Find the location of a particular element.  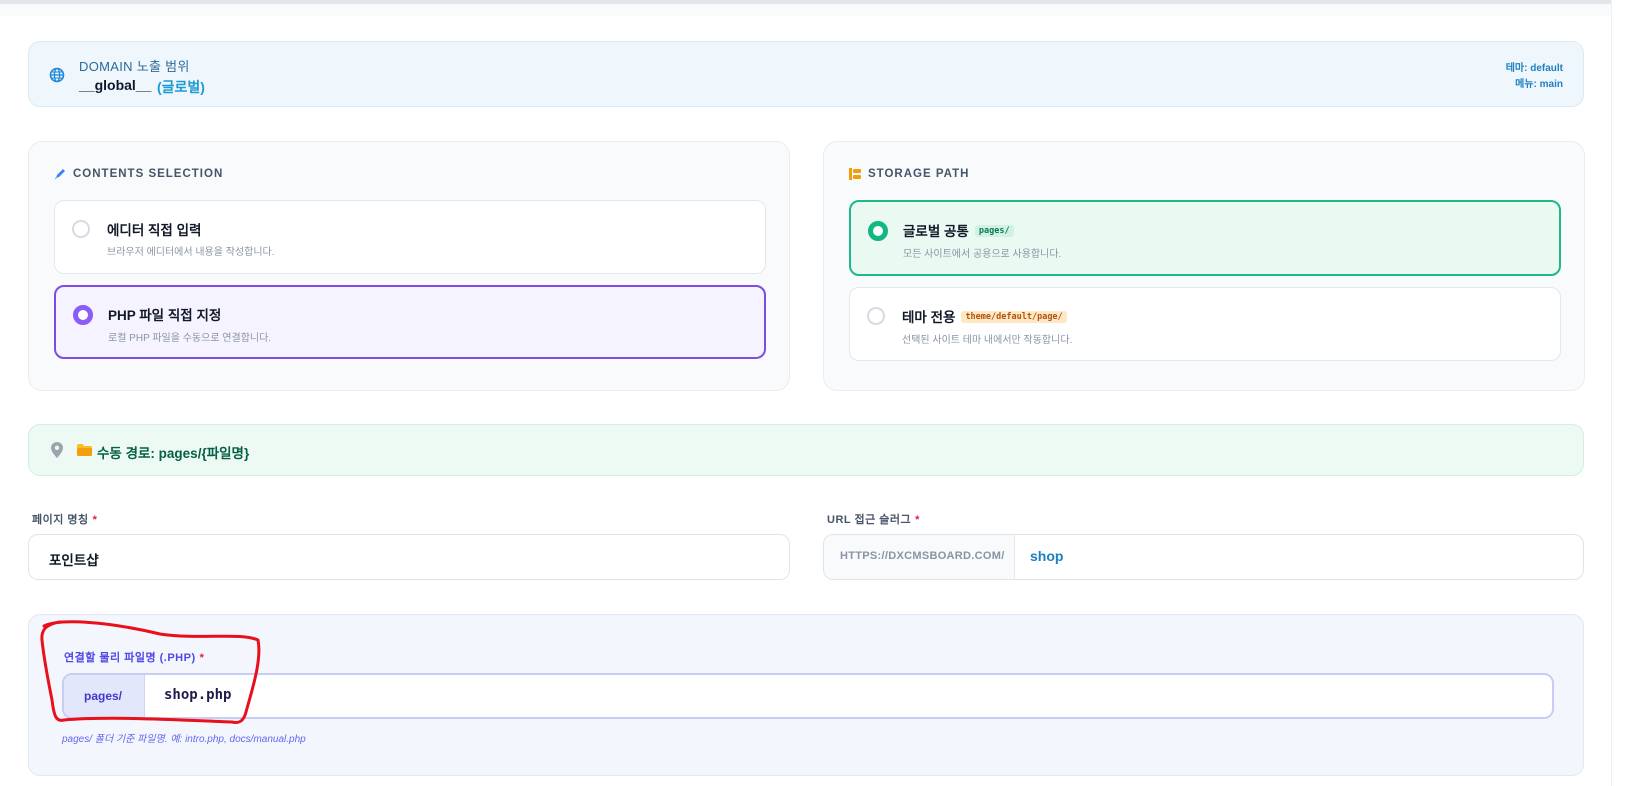

slug-value: shop is located at coordinates (1046, 556).